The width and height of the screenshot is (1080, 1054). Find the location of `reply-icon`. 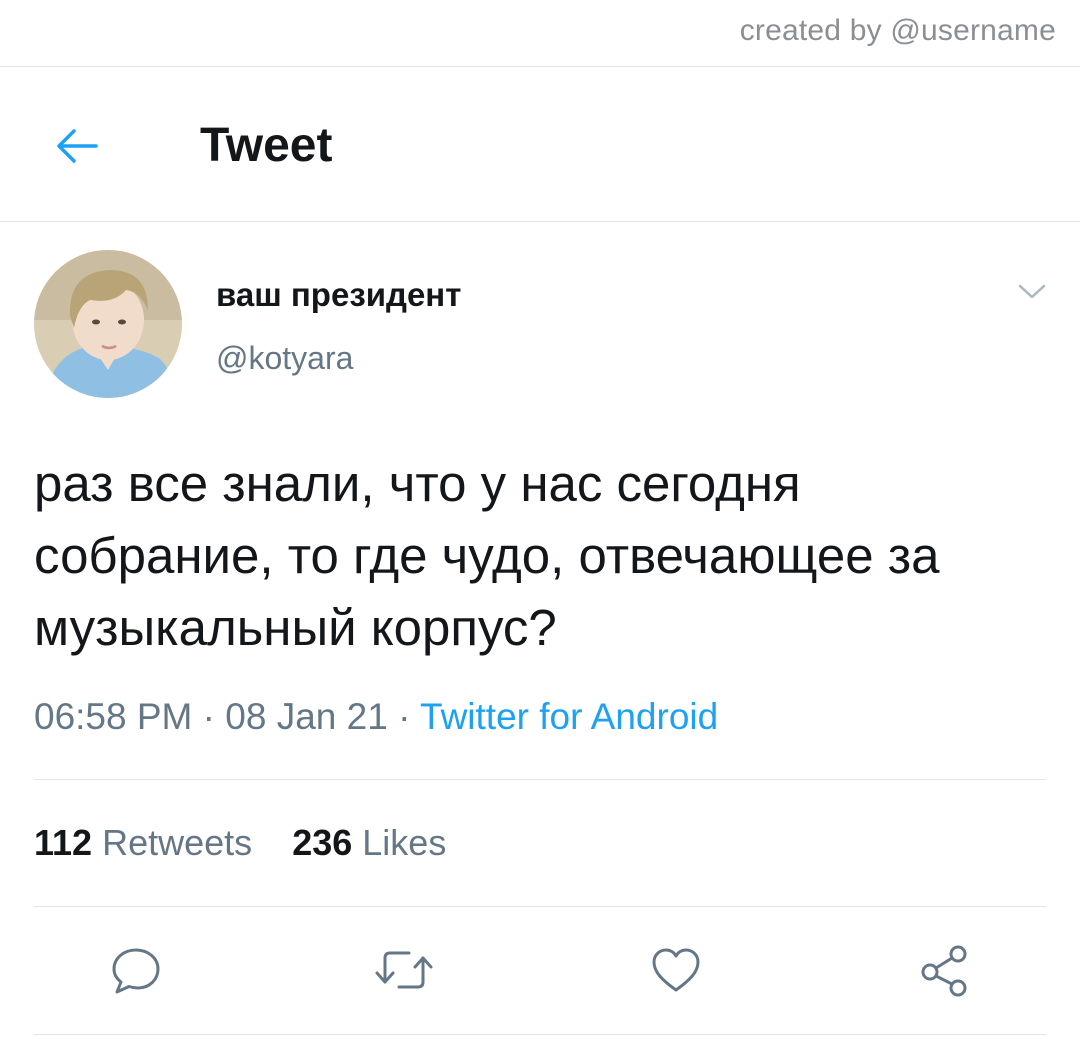

reply-icon is located at coordinates (136, 971).